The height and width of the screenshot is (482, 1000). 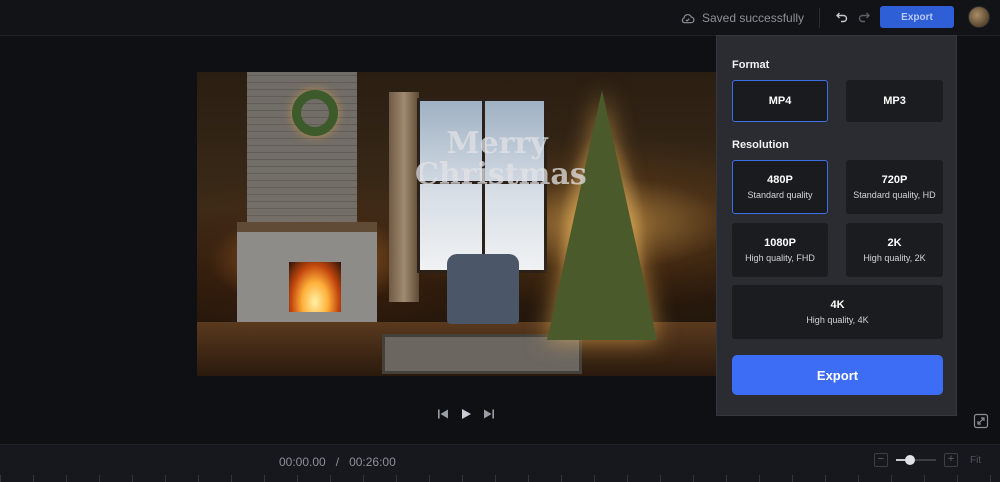 I want to click on skip-forward-icon, so click(x=489, y=414).